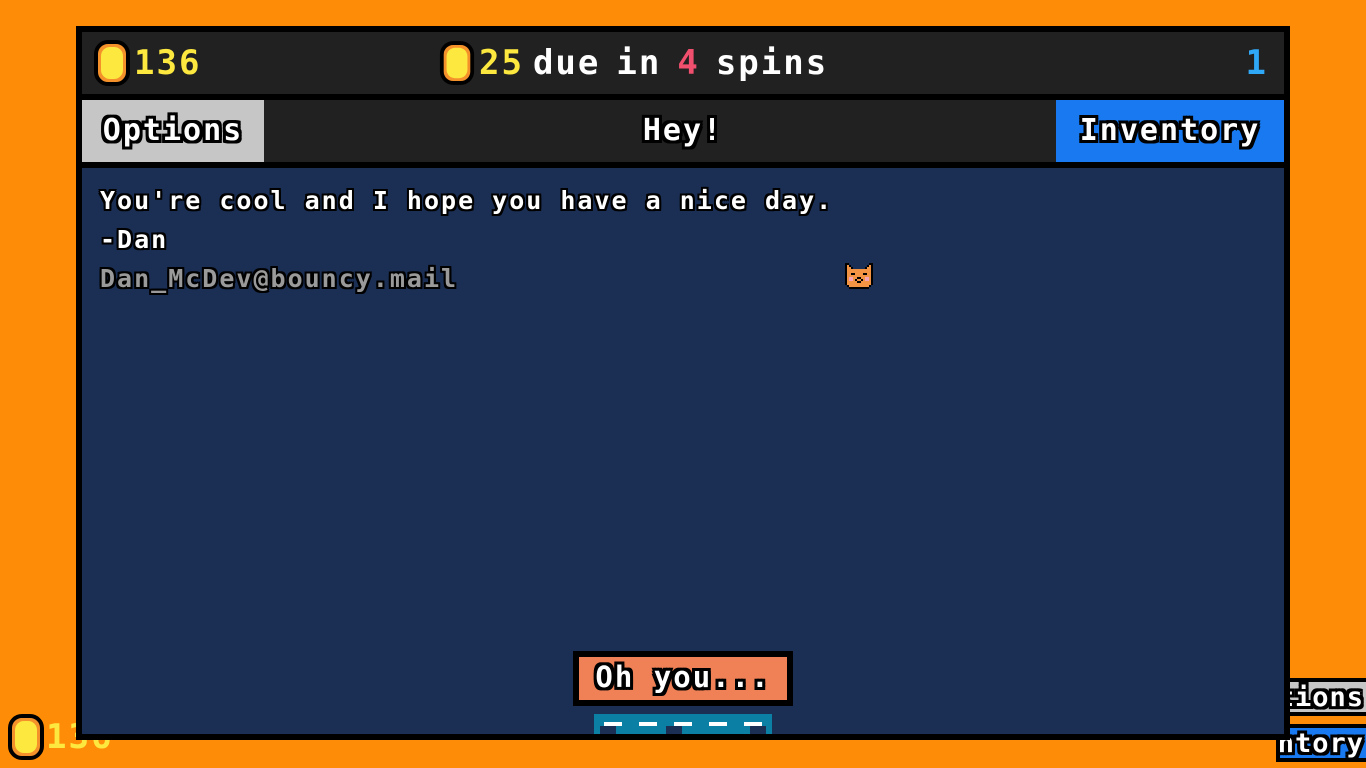 The width and height of the screenshot is (1366, 768). I want to click on options-button: Options, so click(173, 131).